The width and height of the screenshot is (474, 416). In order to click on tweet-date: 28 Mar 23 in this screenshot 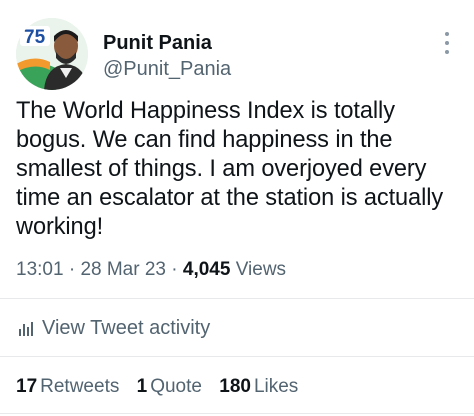, I will do `click(123, 269)`.